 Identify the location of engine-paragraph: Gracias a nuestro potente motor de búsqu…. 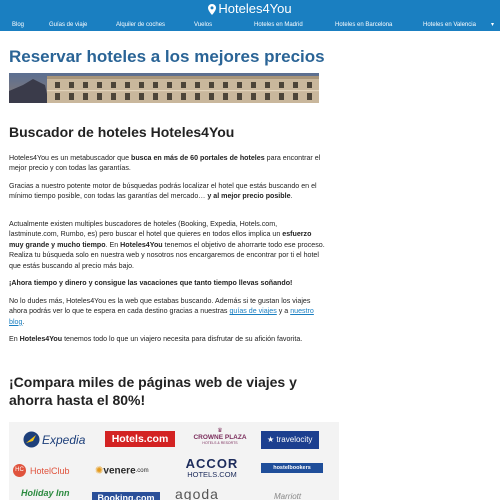
(168, 191).